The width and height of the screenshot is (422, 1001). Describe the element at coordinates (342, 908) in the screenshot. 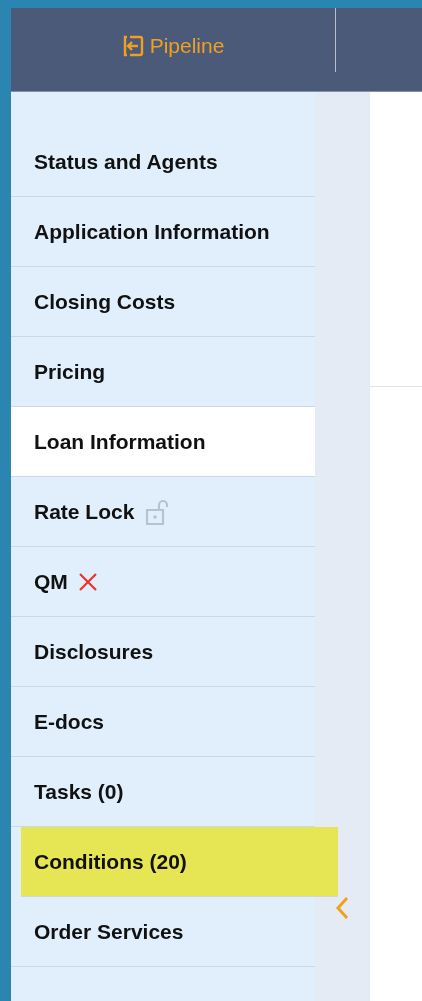

I see `collapse-chevron-icon` at that location.